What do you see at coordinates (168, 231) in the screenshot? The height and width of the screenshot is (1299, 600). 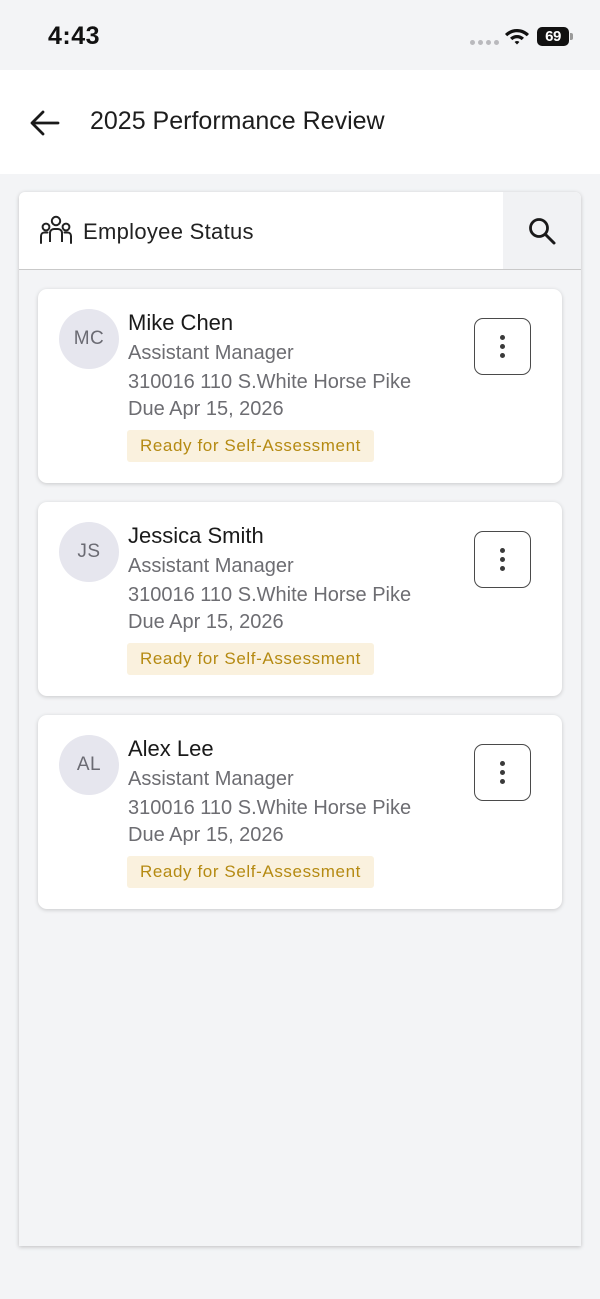 I see `panel-title: Employee Status` at bounding box center [168, 231].